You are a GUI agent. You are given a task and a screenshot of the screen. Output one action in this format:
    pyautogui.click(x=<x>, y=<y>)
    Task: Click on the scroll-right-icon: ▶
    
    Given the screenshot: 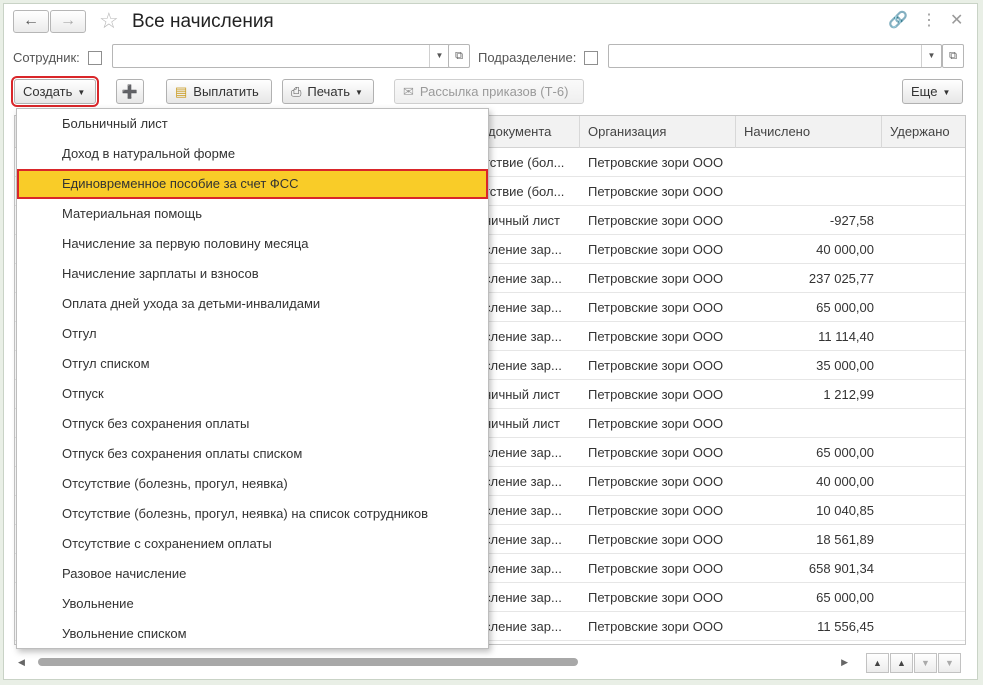 What is the action you would take?
    pyautogui.click(x=844, y=662)
    